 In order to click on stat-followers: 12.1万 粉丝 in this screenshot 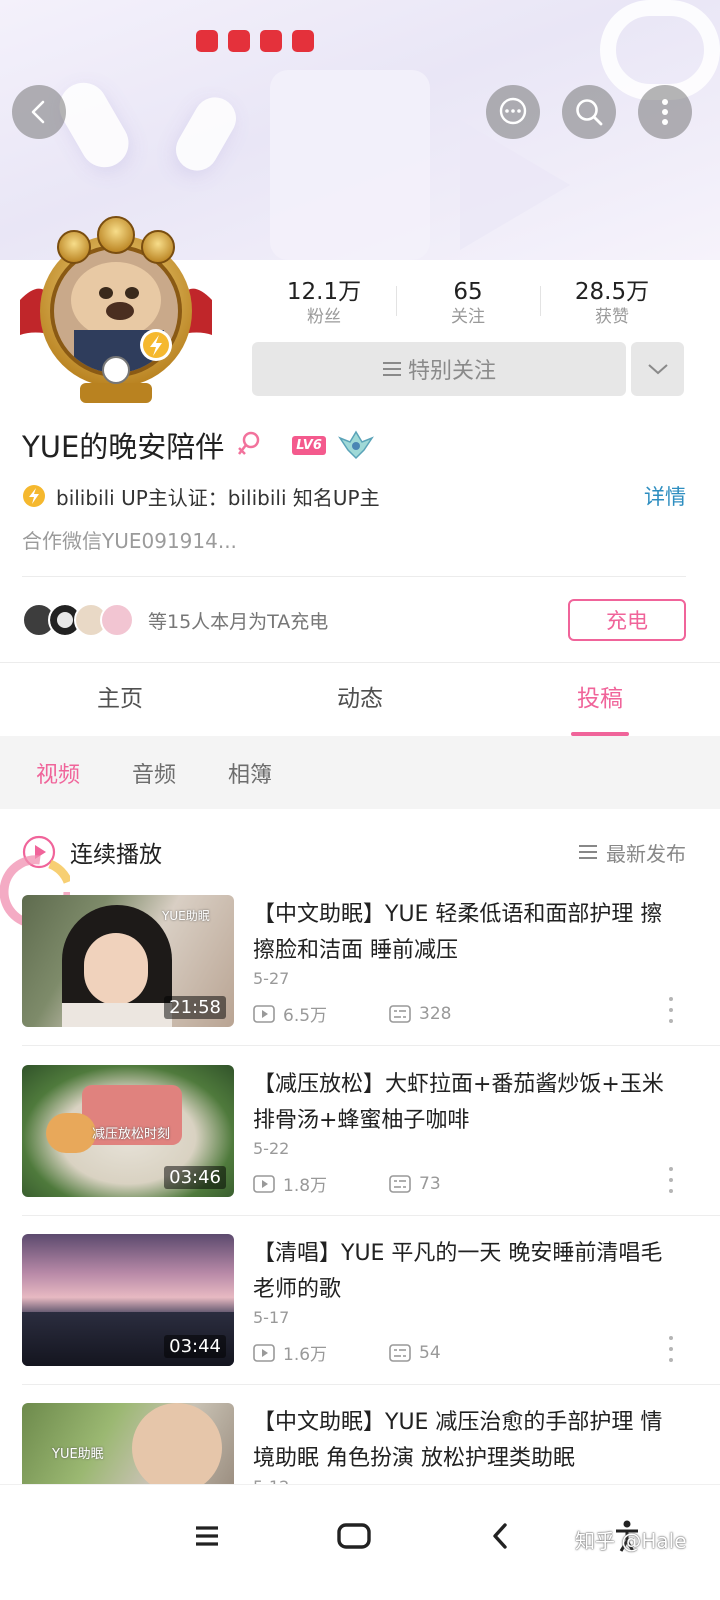, I will do `click(324, 304)`.